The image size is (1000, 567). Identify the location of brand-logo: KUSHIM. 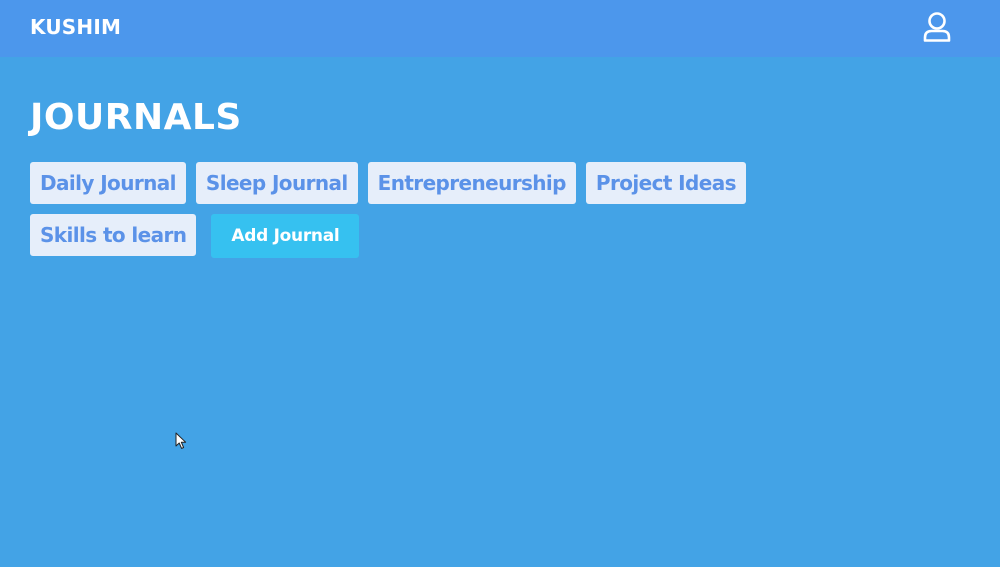
(75, 27).